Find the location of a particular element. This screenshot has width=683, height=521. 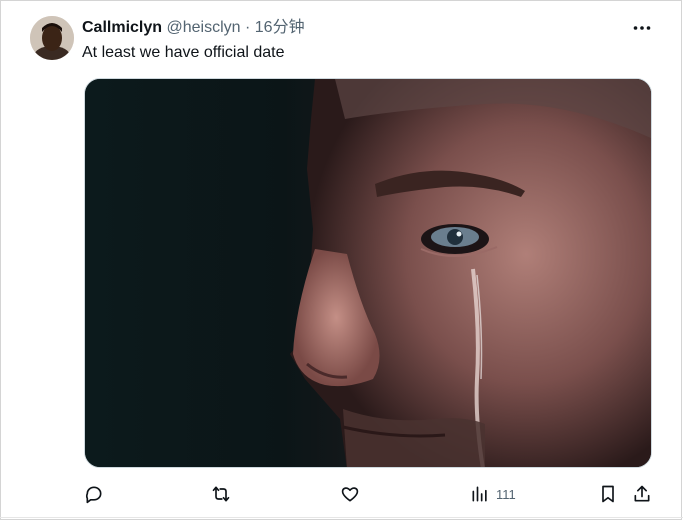

avatar is located at coordinates (52, 38).